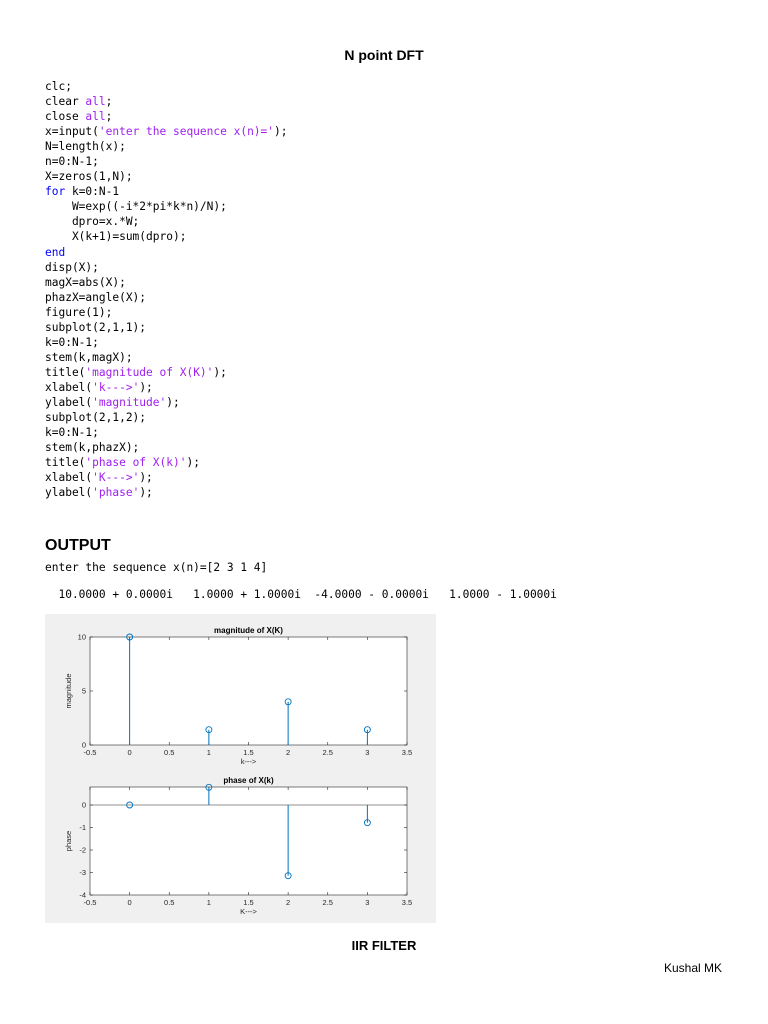 This screenshot has height=1024, width=768. I want to click on code-line: stem(k,magX);, so click(166, 357).